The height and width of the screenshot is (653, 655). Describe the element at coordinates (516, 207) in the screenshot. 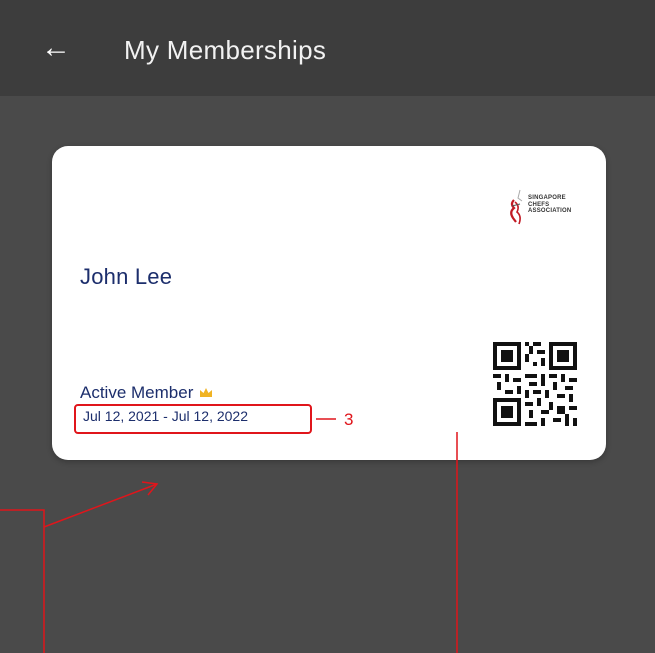

I see `chef-emblem-icon` at that location.